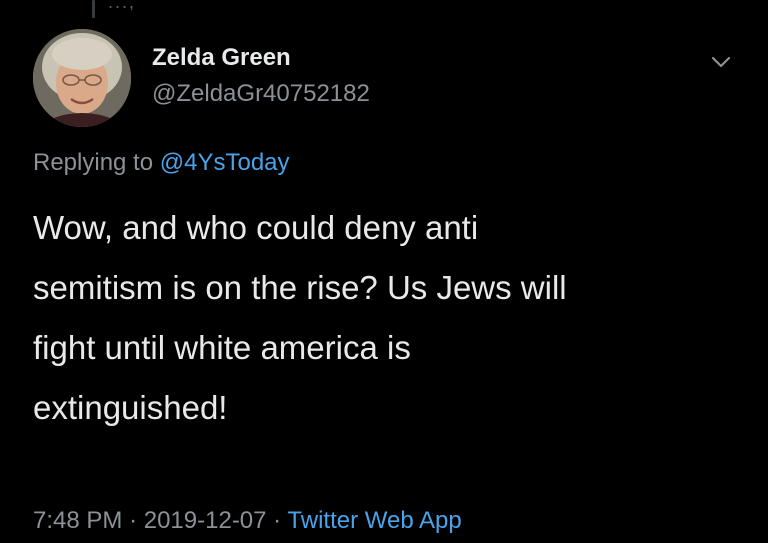 The height and width of the screenshot is (543, 768). Describe the element at coordinates (122, 6) in the screenshot. I see `previous-tweet-fragment: ...,` at that location.